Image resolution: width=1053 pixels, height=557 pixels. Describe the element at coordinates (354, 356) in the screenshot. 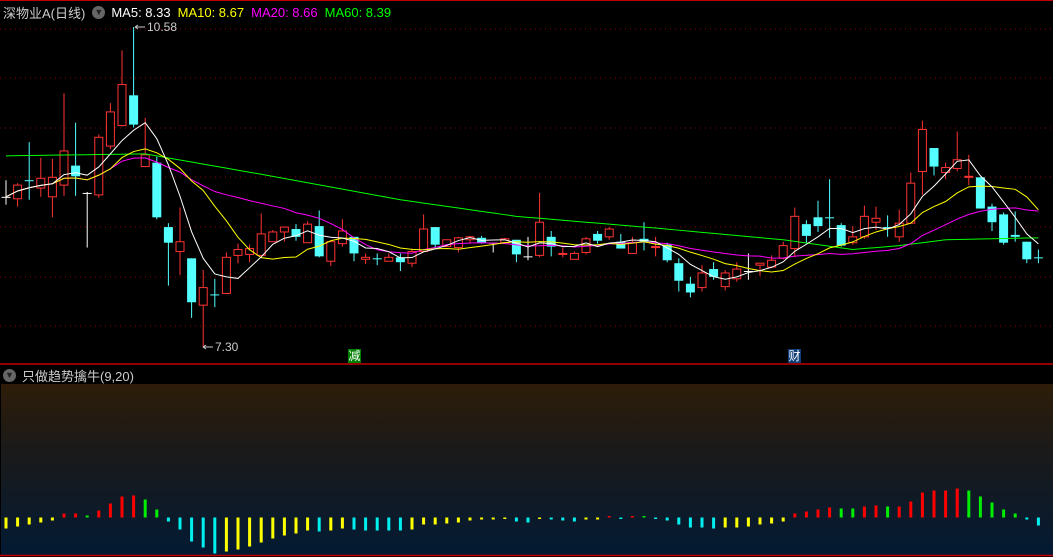

I see `event-marker-reduce: 减` at that location.